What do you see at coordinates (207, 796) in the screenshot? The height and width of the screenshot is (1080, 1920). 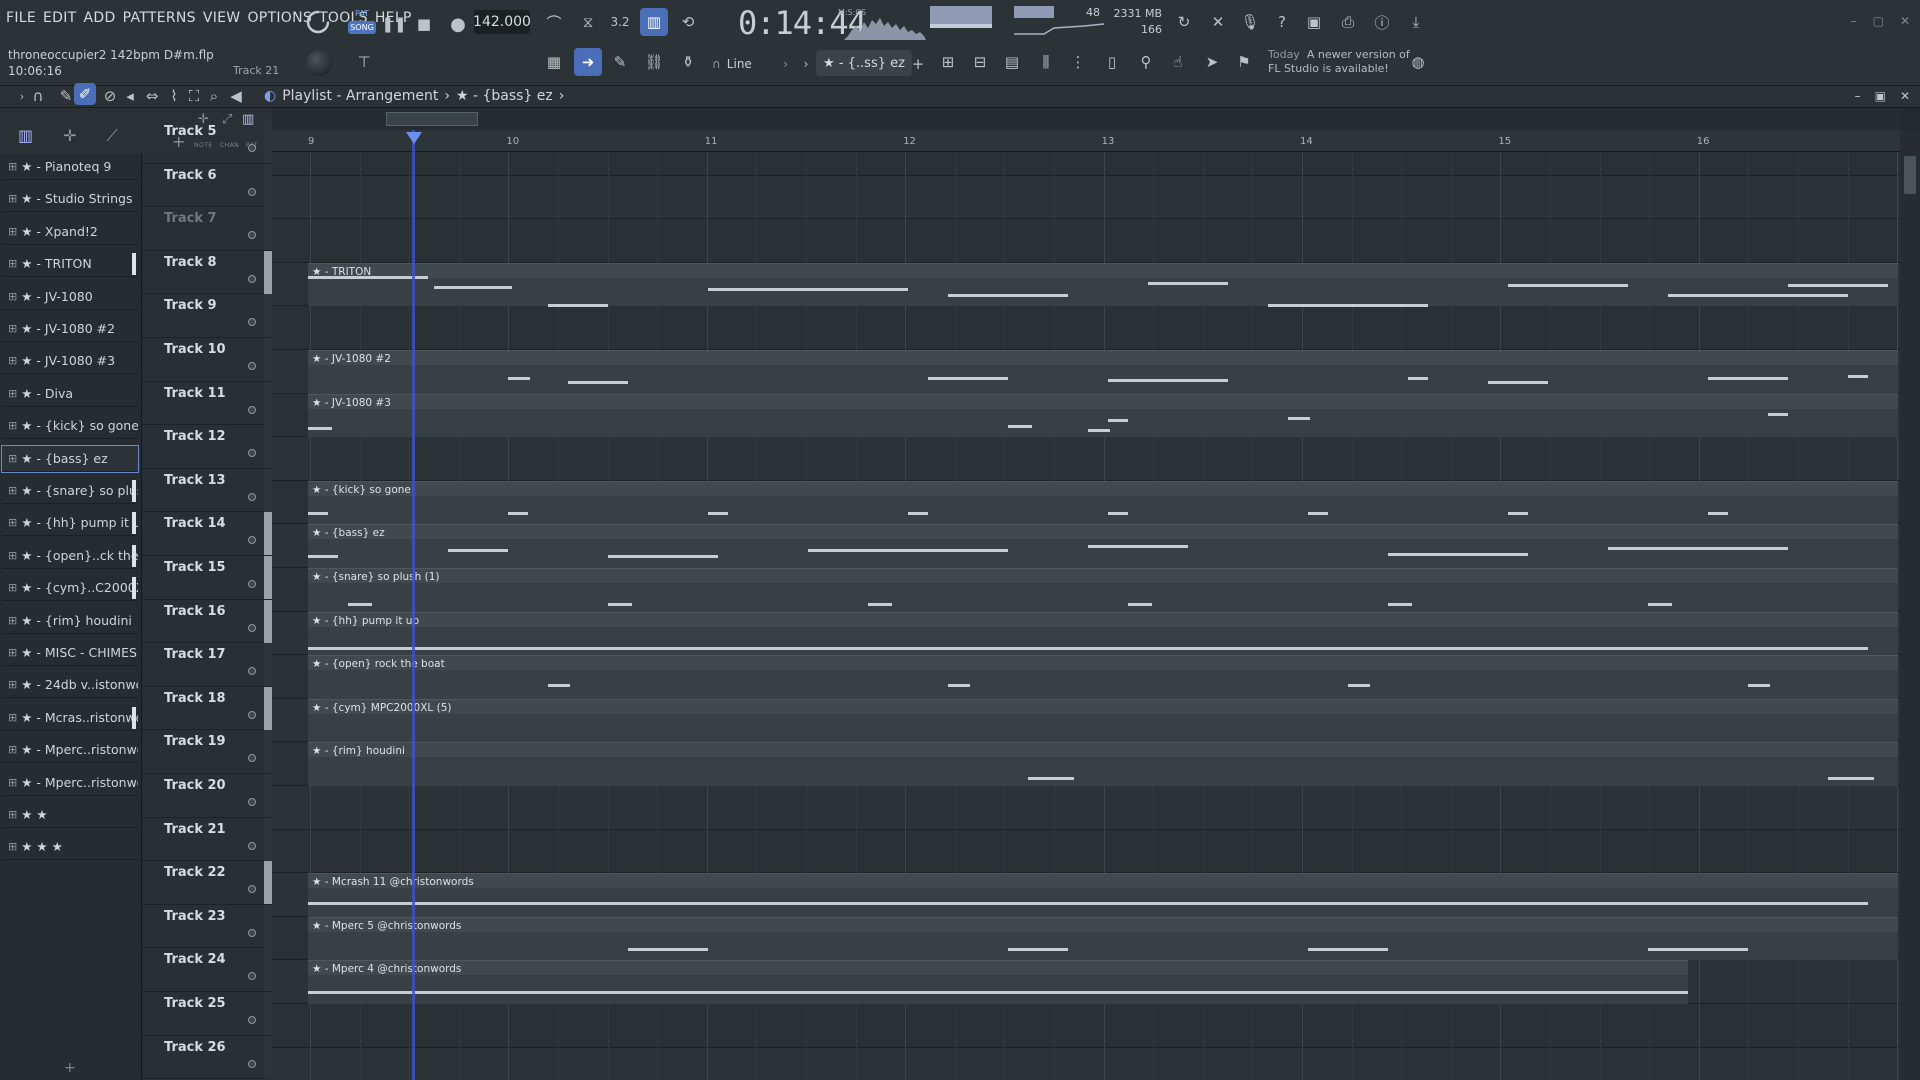 I see `track-header: Track 20` at bounding box center [207, 796].